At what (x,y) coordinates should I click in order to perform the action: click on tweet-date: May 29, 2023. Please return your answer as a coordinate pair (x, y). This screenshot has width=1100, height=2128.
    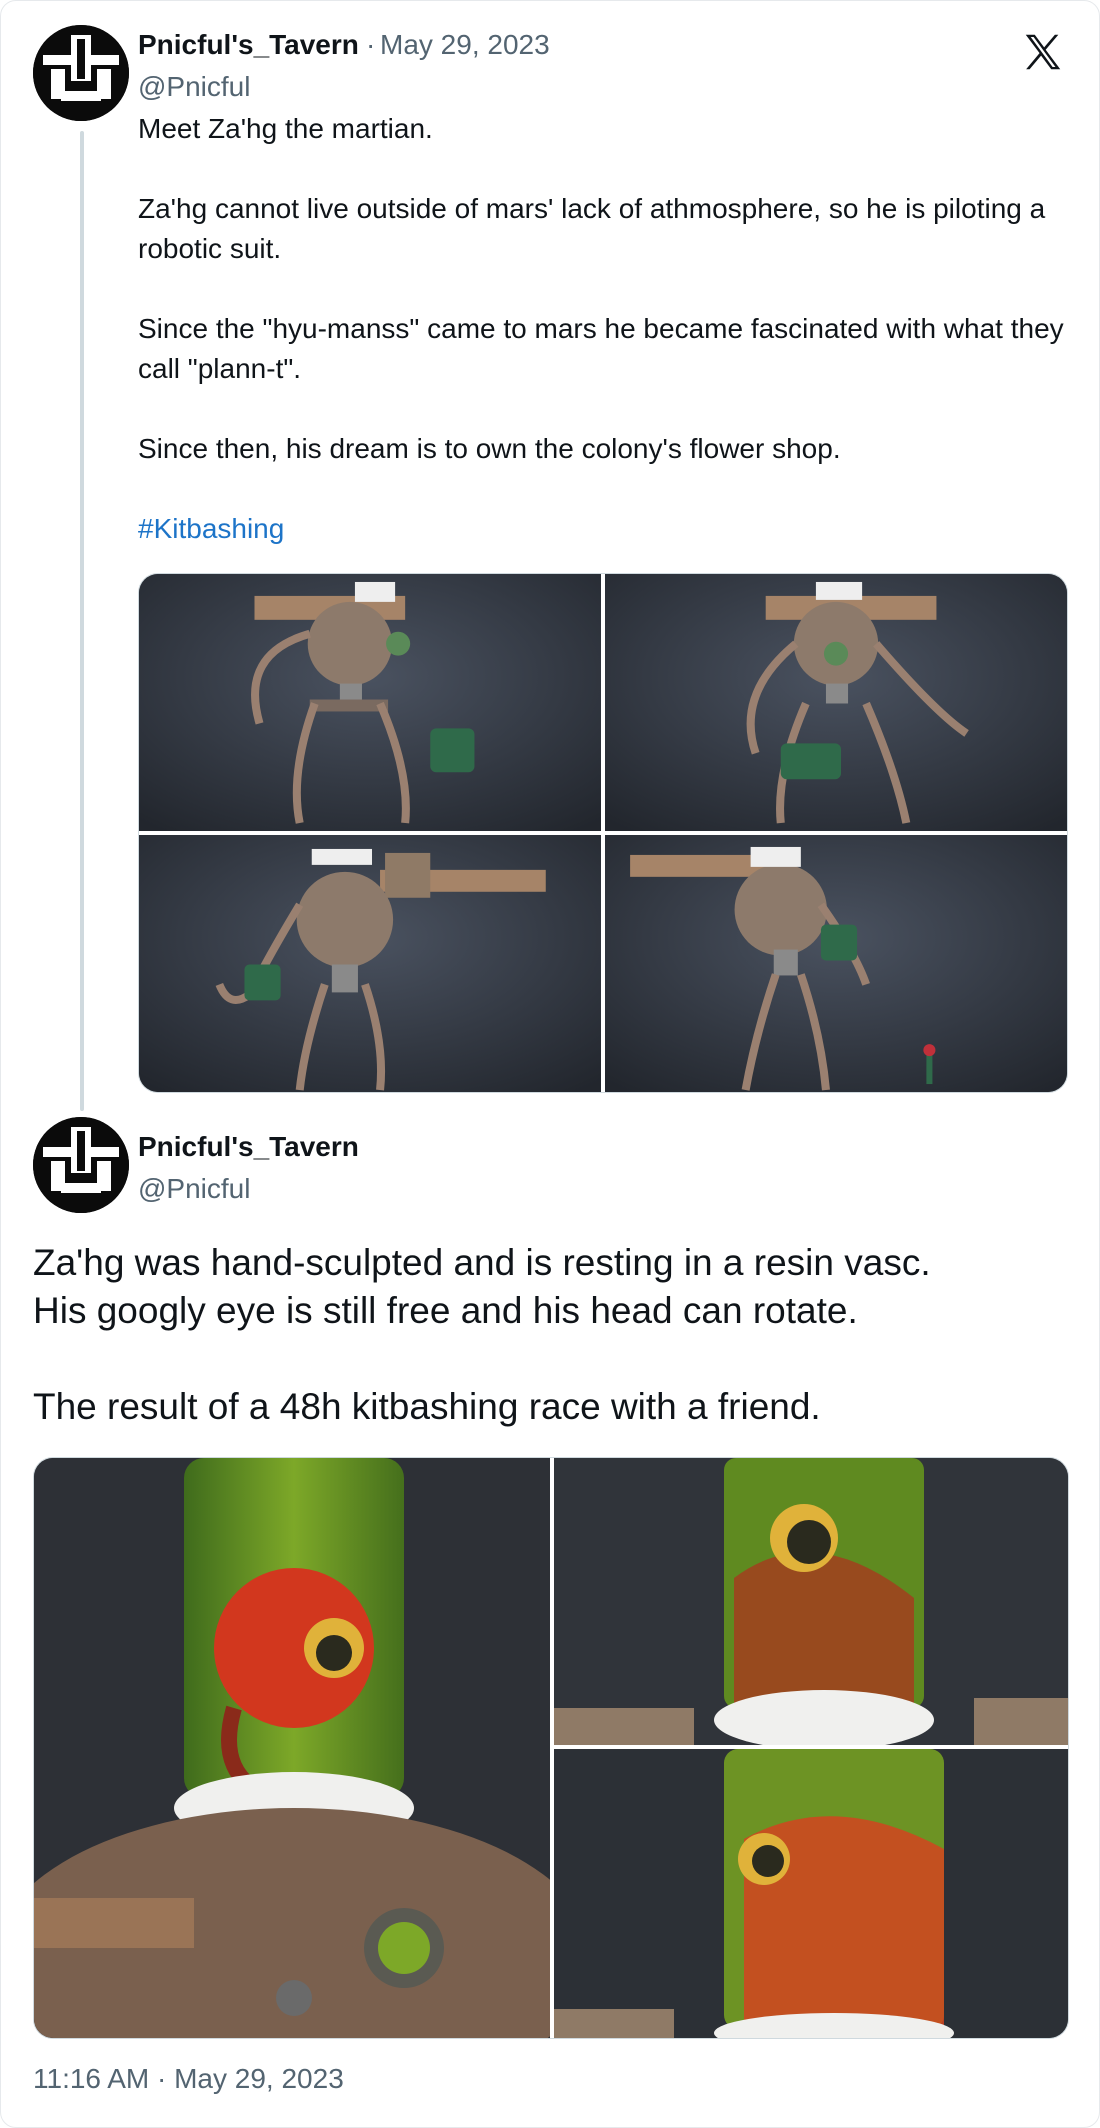
    Looking at the image, I should click on (465, 45).